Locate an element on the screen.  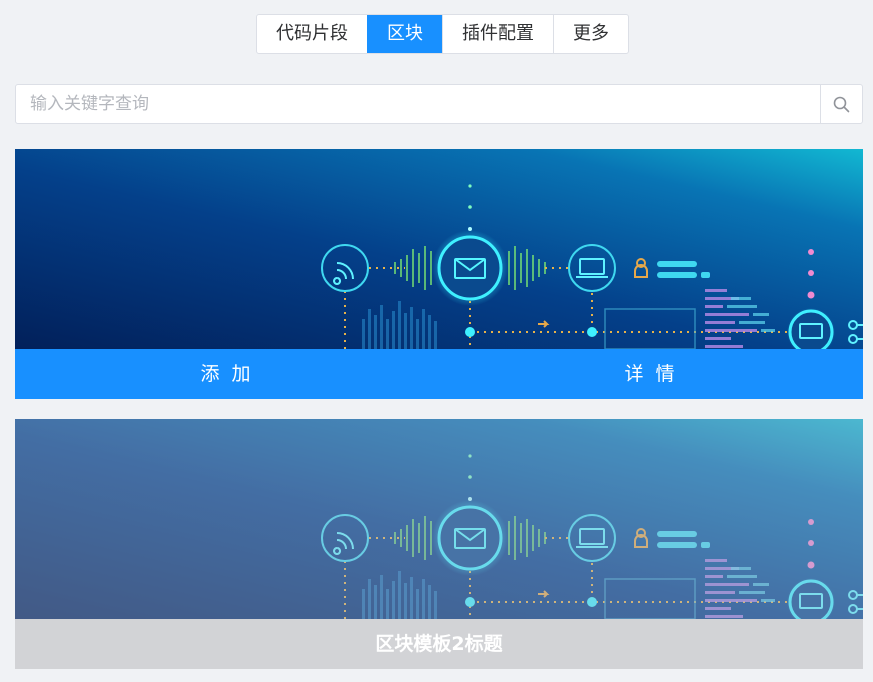
category-tabs: 代码片段 区块 插件配置 更多 is located at coordinates (442, 34).